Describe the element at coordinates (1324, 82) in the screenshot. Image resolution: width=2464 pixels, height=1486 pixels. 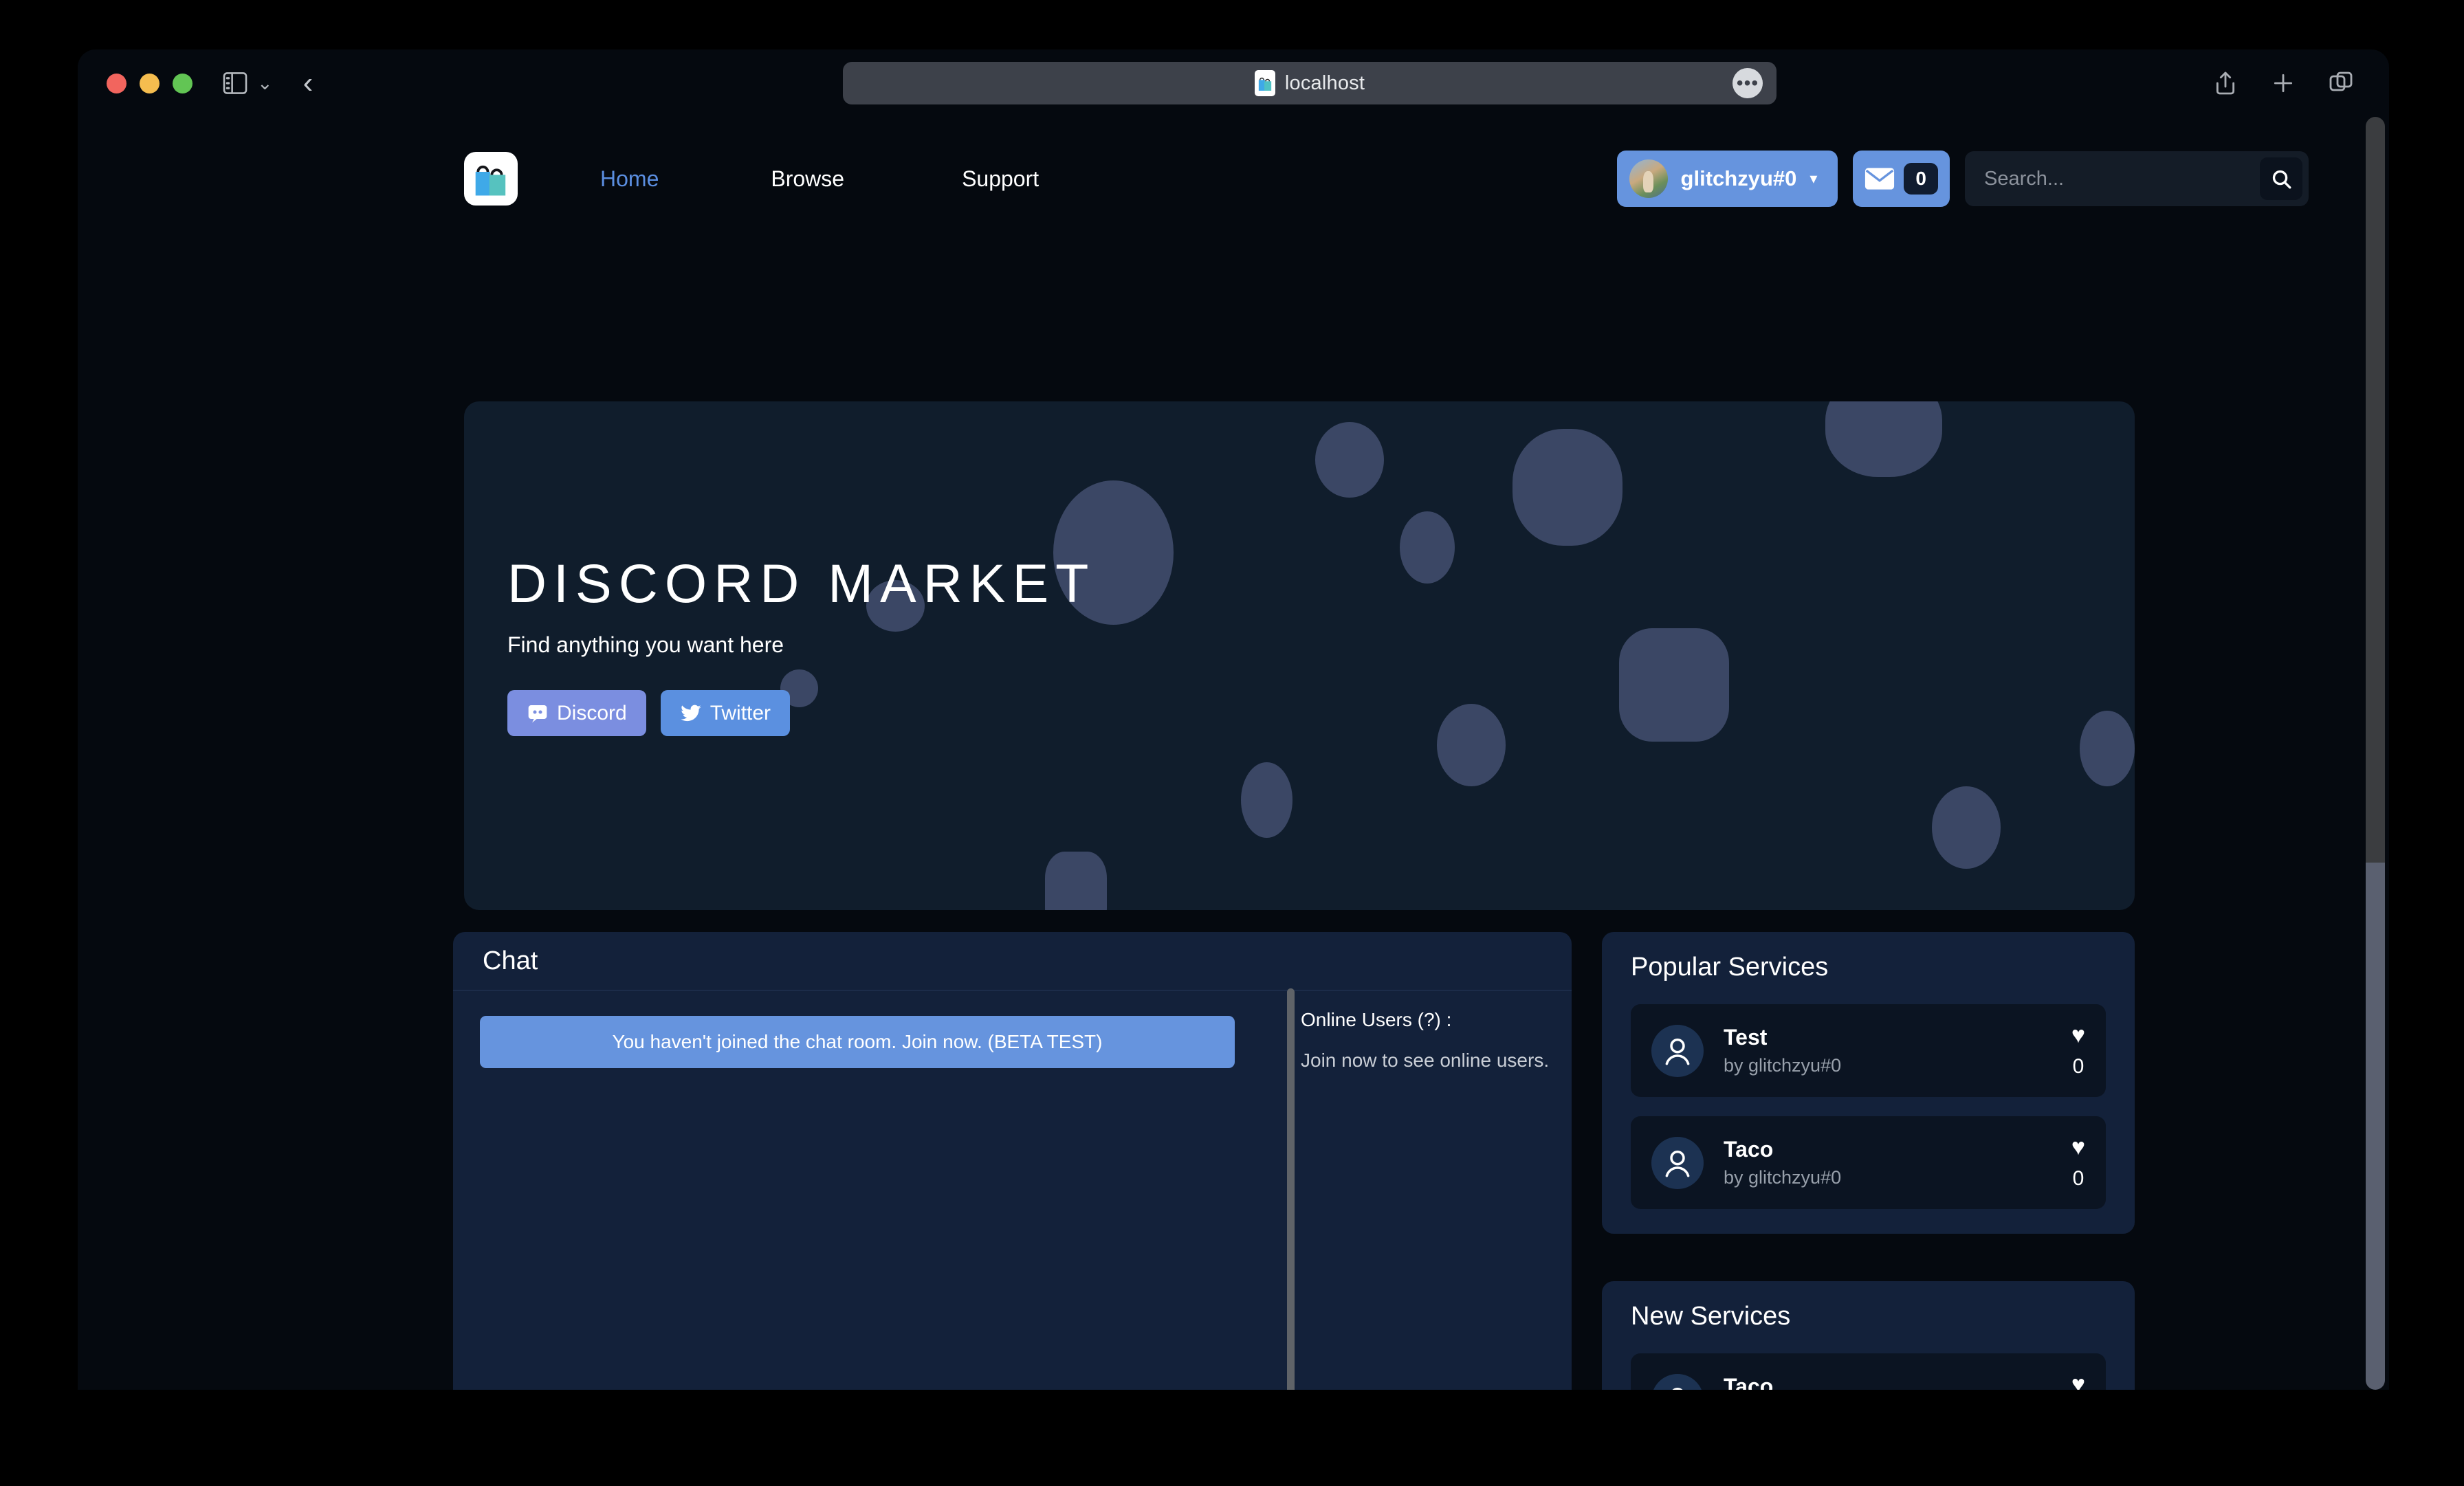
I see `address-text: localhost` at that location.